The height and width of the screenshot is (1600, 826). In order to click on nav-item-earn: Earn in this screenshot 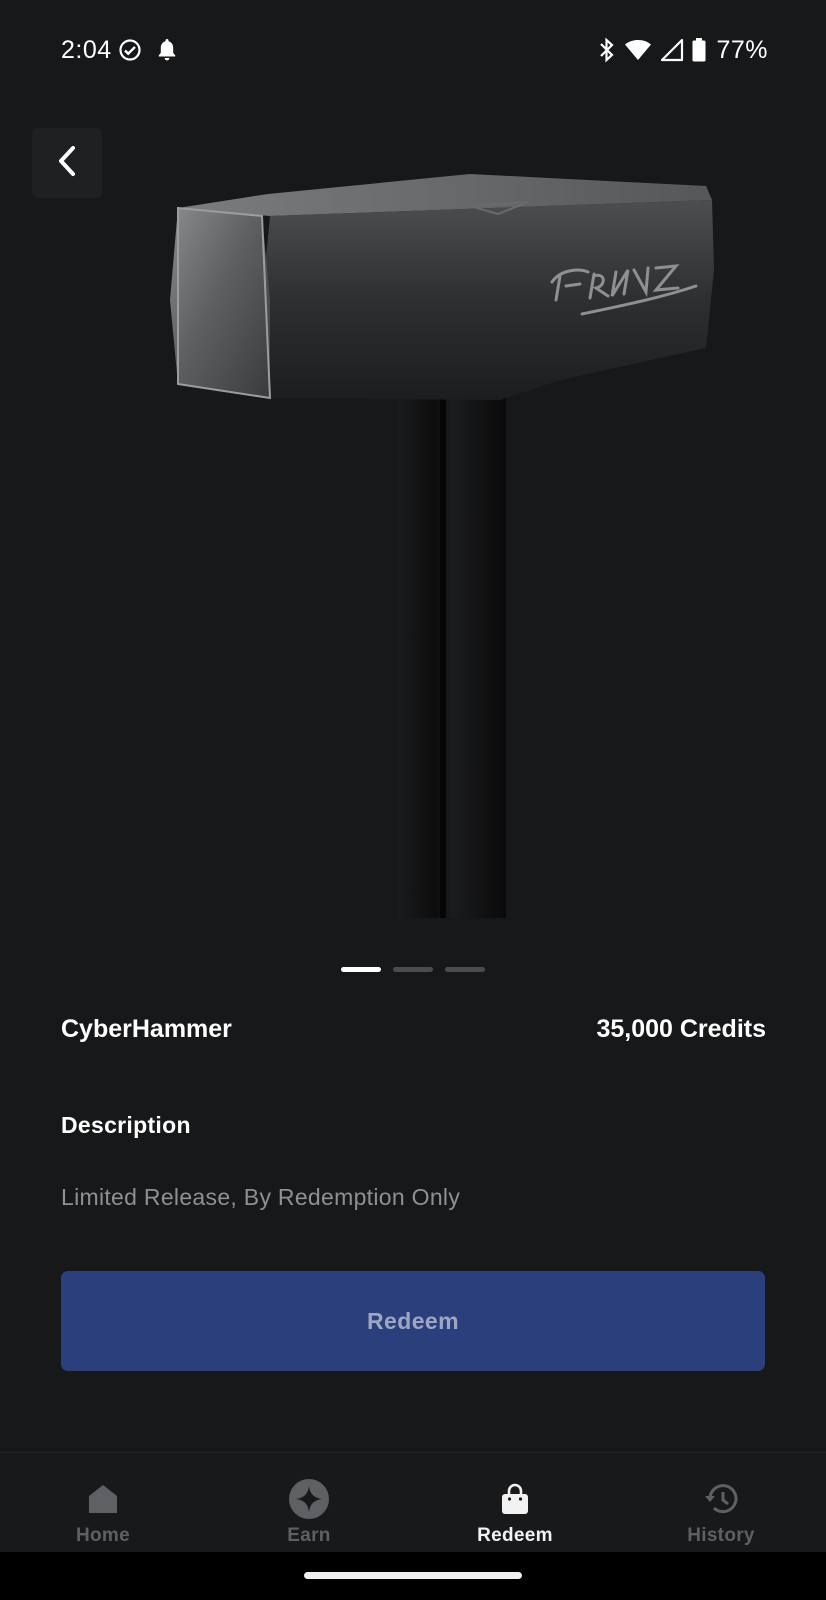, I will do `click(309, 1503)`.